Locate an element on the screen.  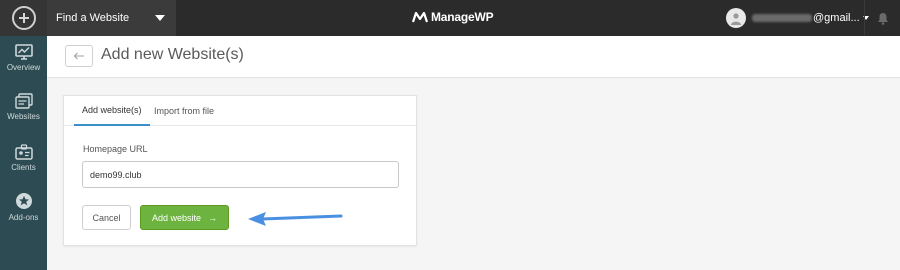
sidebar: Overview Websites Clients Add-ons is located at coordinates (23, 153).